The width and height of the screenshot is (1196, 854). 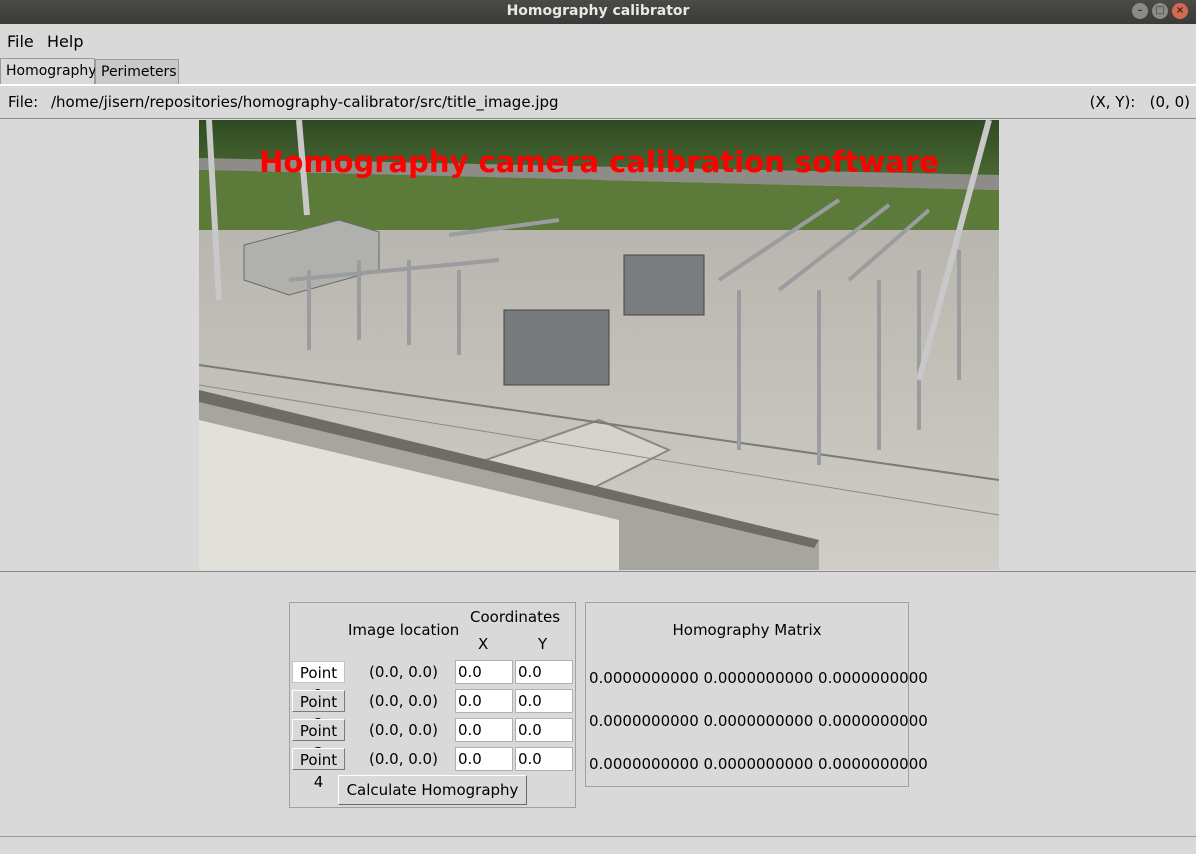 What do you see at coordinates (484, 672) in the screenshot?
I see `point-1-x-field` at bounding box center [484, 672].